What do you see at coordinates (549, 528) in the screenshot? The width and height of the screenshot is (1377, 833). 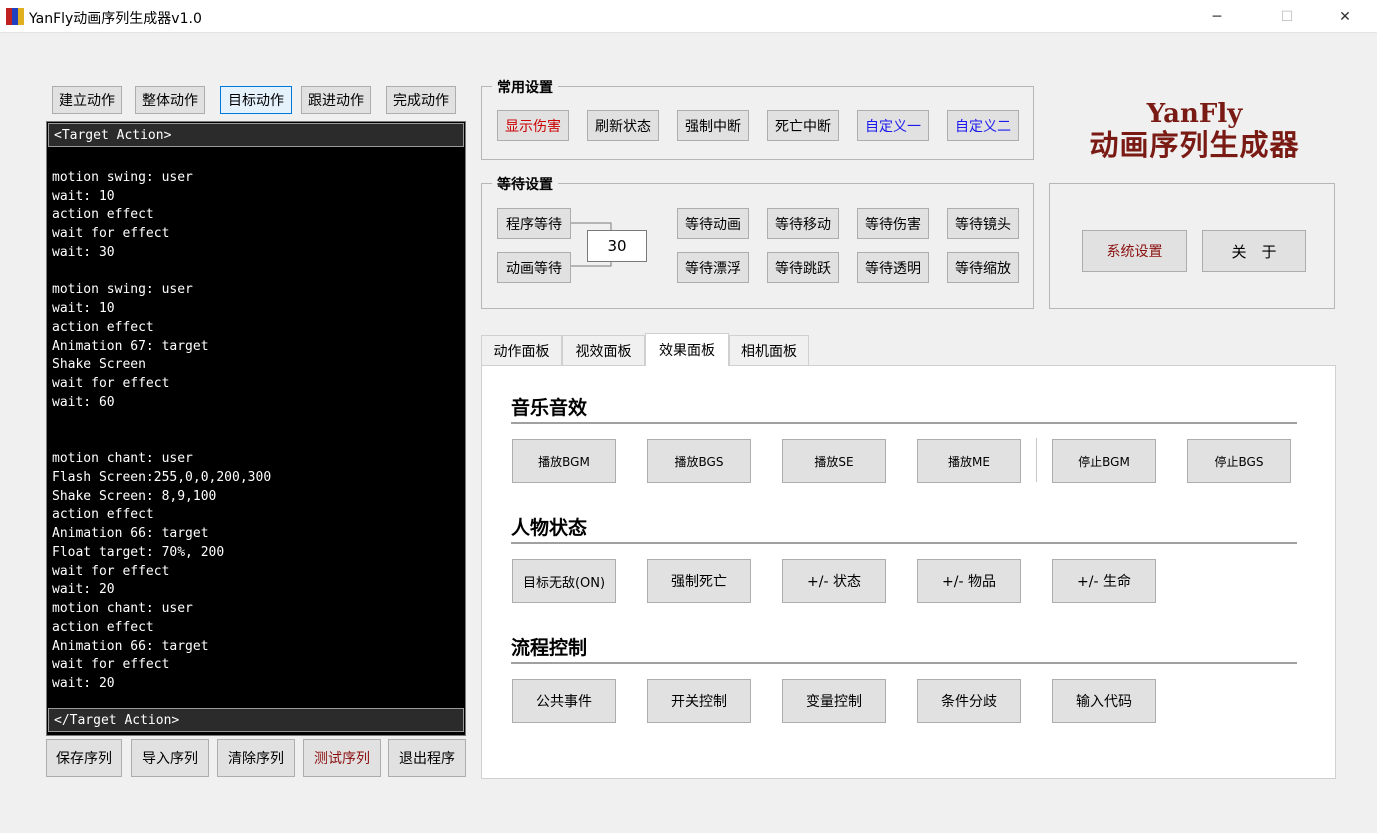 I see `section-title-character: 人物状态` at bounding box center [549, 528].